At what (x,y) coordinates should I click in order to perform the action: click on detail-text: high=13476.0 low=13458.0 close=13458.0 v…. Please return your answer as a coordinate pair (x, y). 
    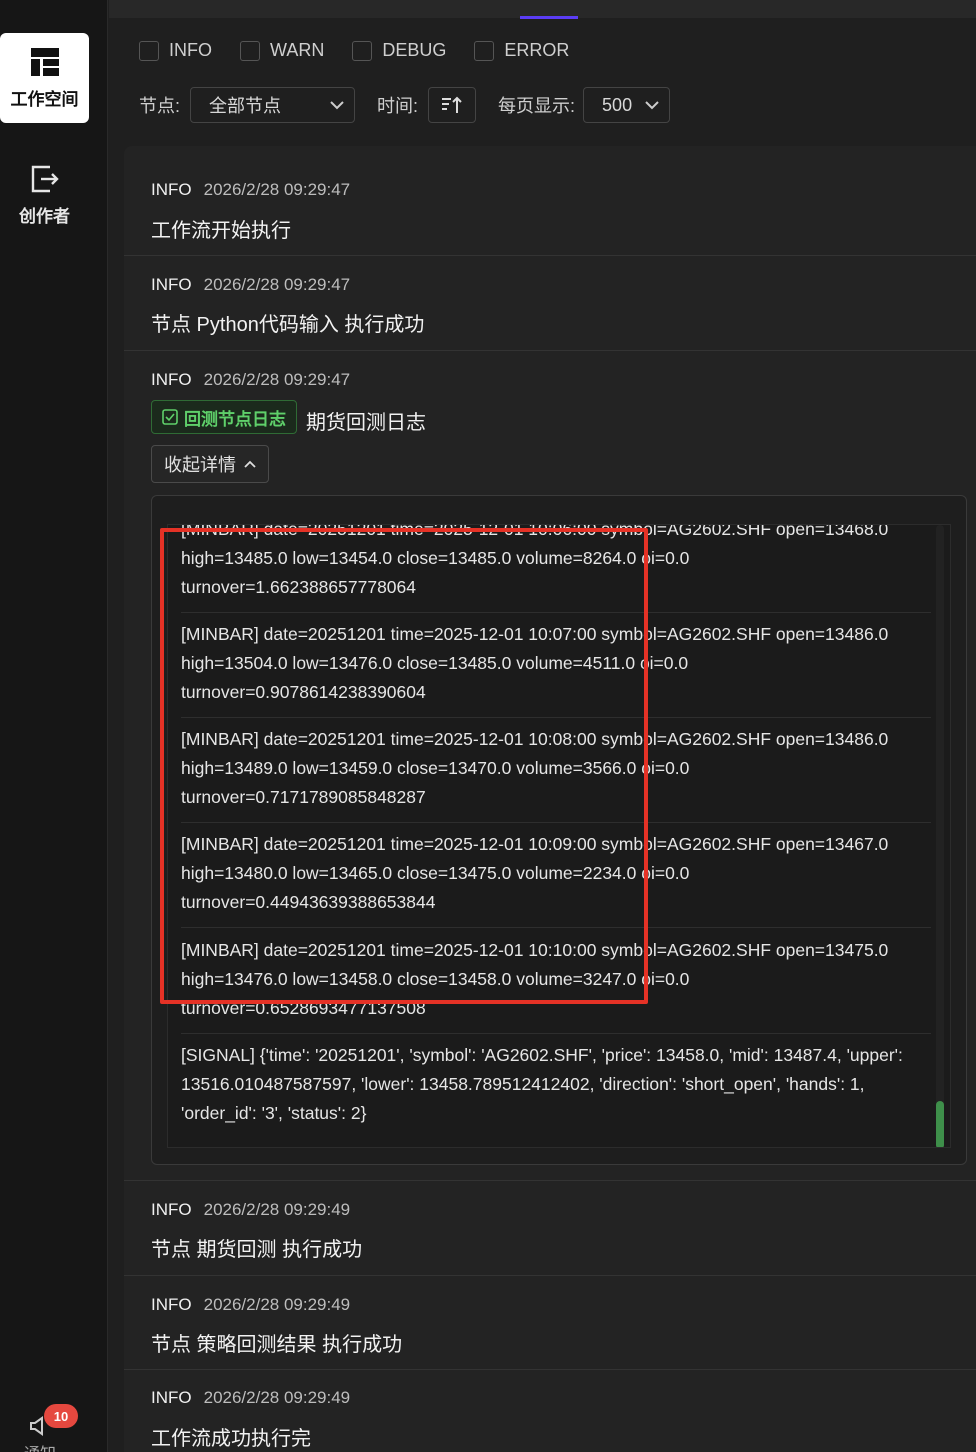
    Looking at the image, I should click on (435, 979).